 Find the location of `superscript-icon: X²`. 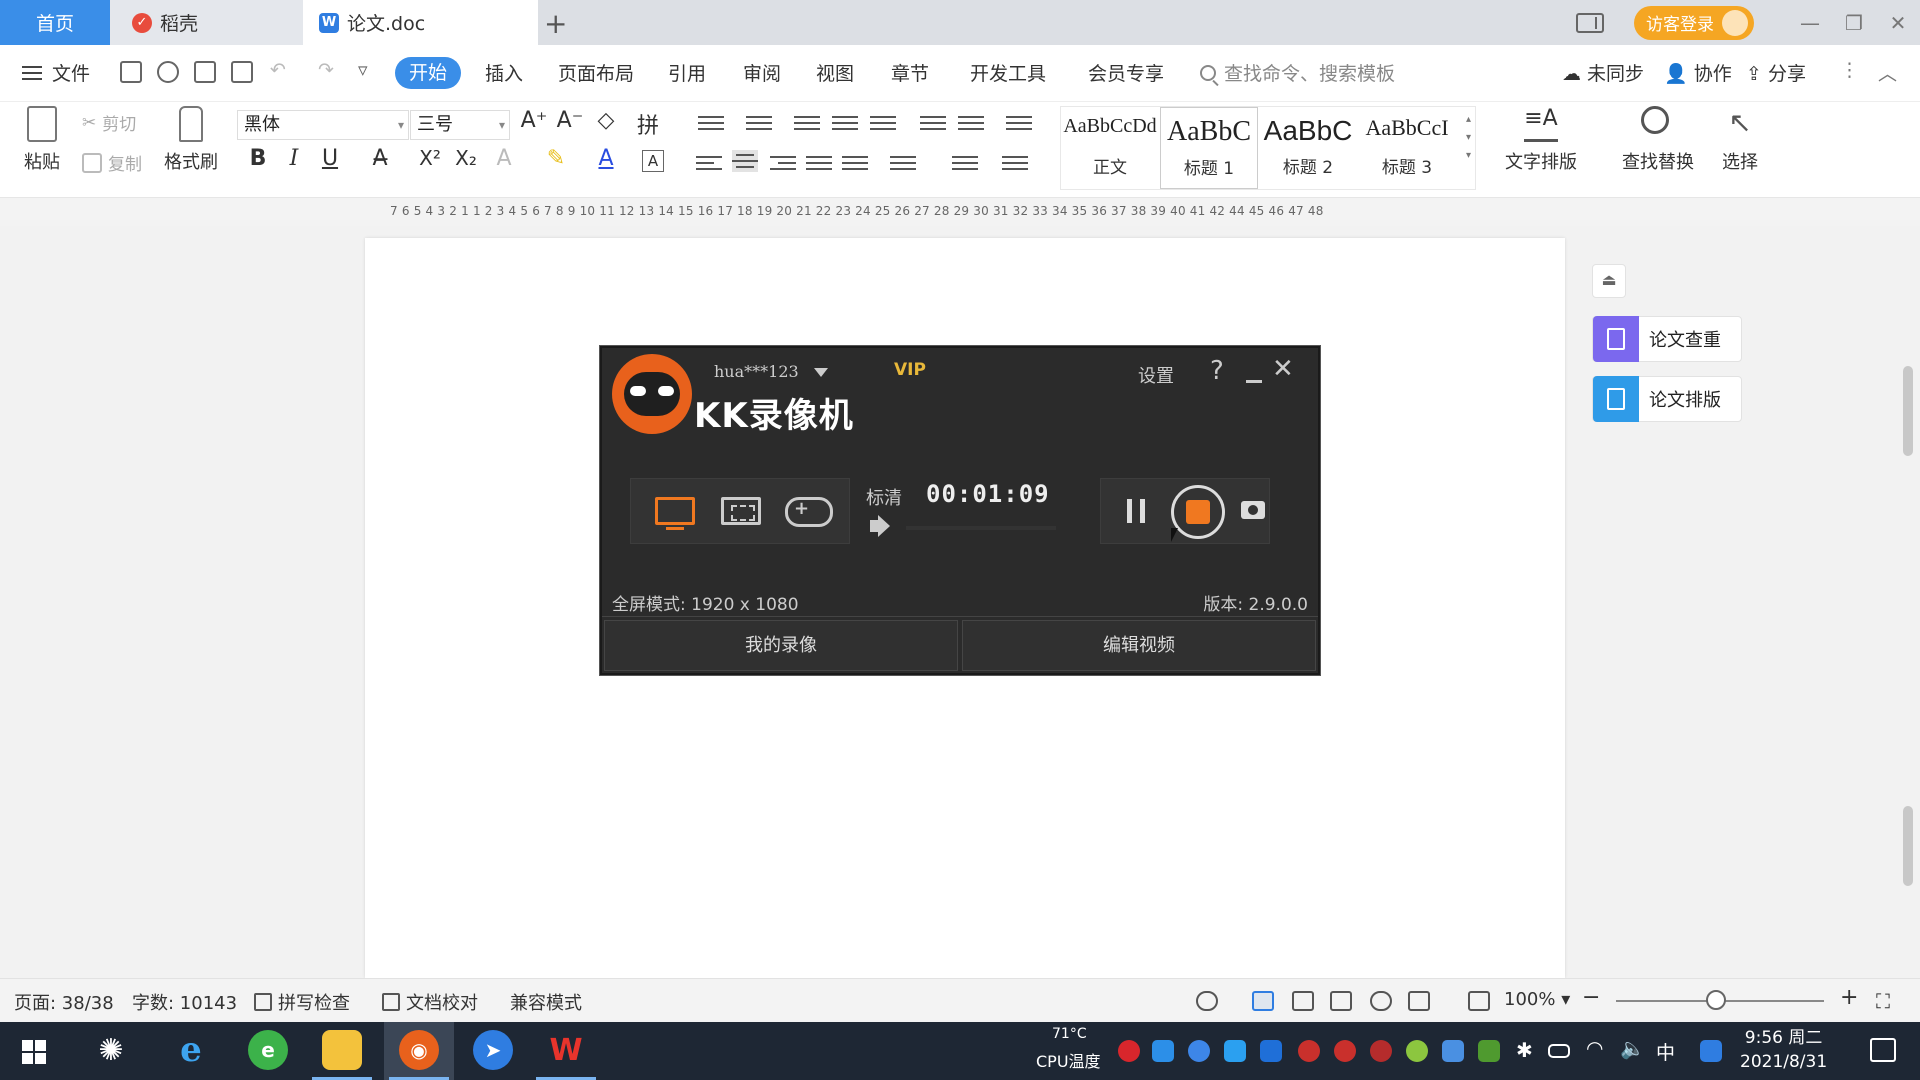

superscript-icon: X² is located at coordinates (430, 158).